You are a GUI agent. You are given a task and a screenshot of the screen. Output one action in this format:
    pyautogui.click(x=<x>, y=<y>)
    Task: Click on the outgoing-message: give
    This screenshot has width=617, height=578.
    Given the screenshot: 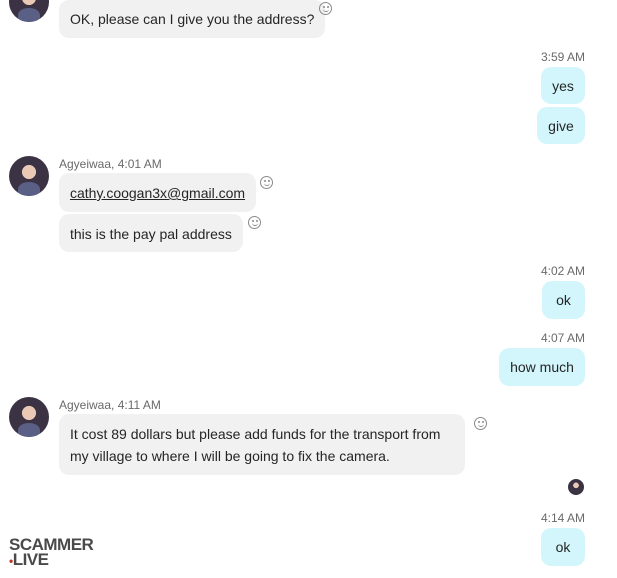 What is the action you would take?
    pyautogui.click(x=561, y=125)
    